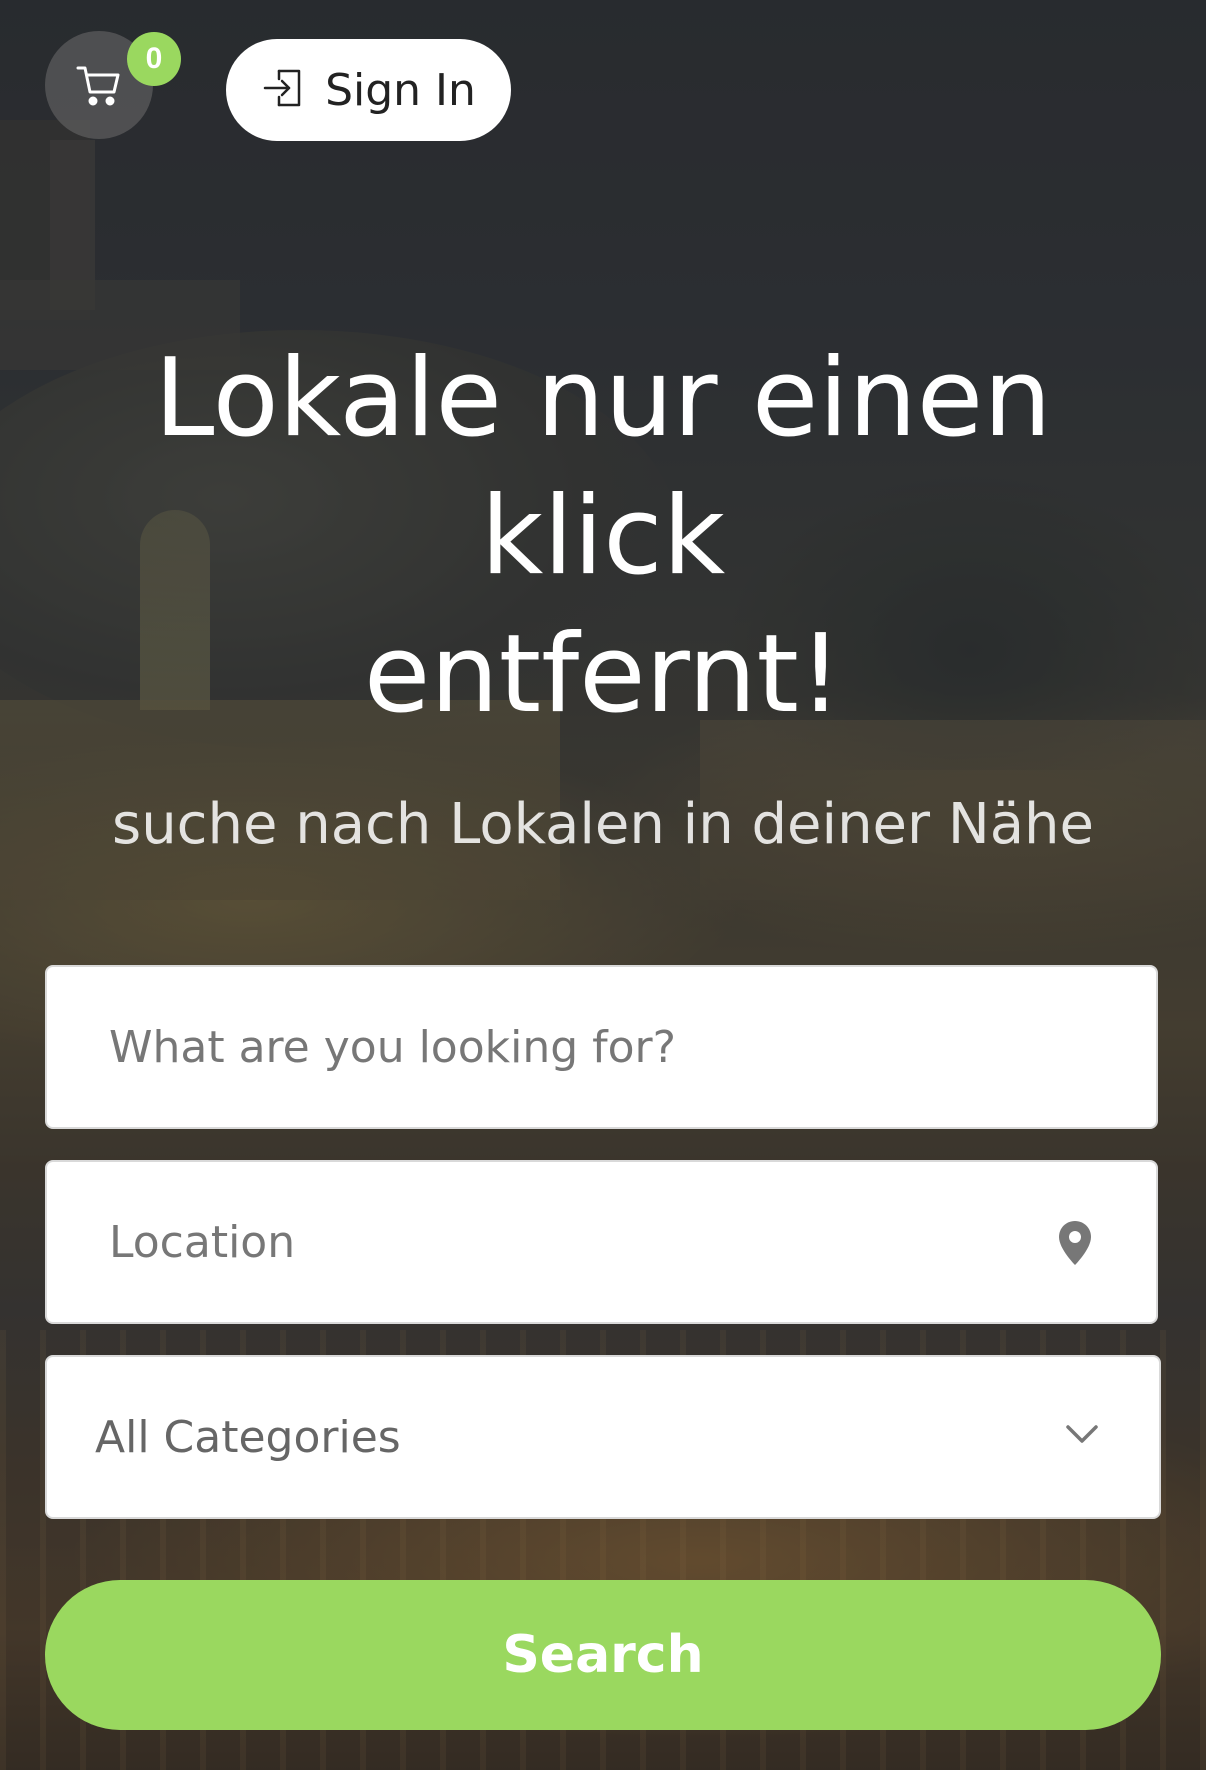 Image resolution: width=1206 pixels, height=1770 pixels. Describe the element at coordinates (1075, 1245) in the screenshot. I see `map-pin-icon` at that location.